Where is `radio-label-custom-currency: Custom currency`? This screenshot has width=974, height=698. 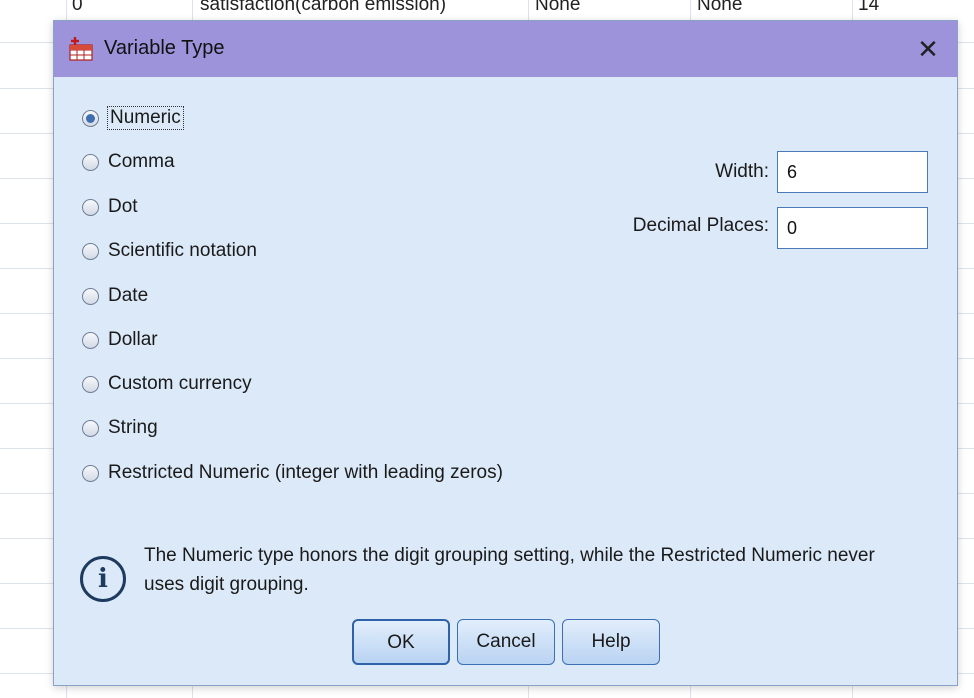 radio-label-custom-currency: Custom currency is located at coordinates (180, 383).